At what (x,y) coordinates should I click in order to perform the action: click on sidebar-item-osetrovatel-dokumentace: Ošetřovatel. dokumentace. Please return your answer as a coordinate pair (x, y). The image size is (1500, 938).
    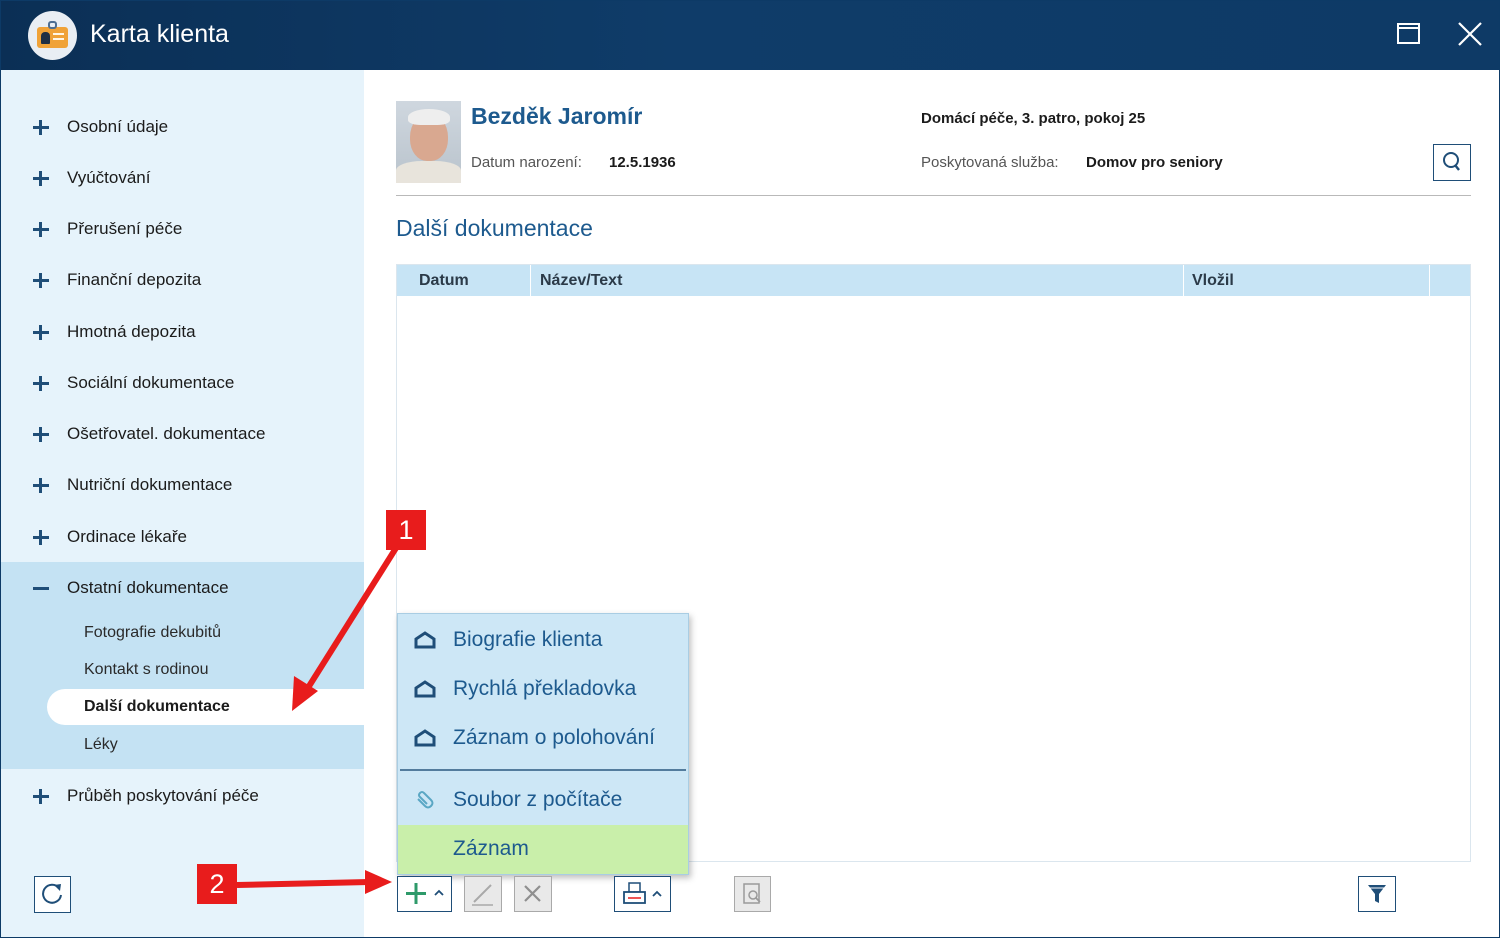
    Looking at the image, I should click on (182, 434).